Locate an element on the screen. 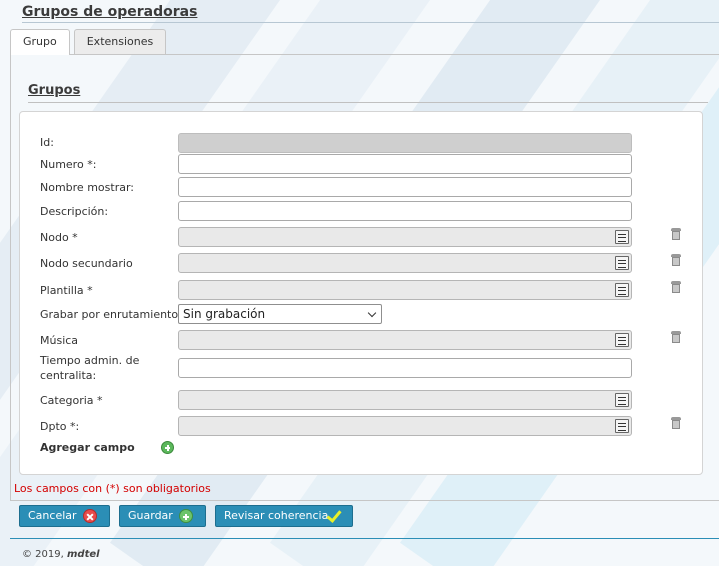 Image resolution: width=719 pixels, height=566 pixels. check-coherence-button: Revisar coherencia is located at coordinates (284, 516).